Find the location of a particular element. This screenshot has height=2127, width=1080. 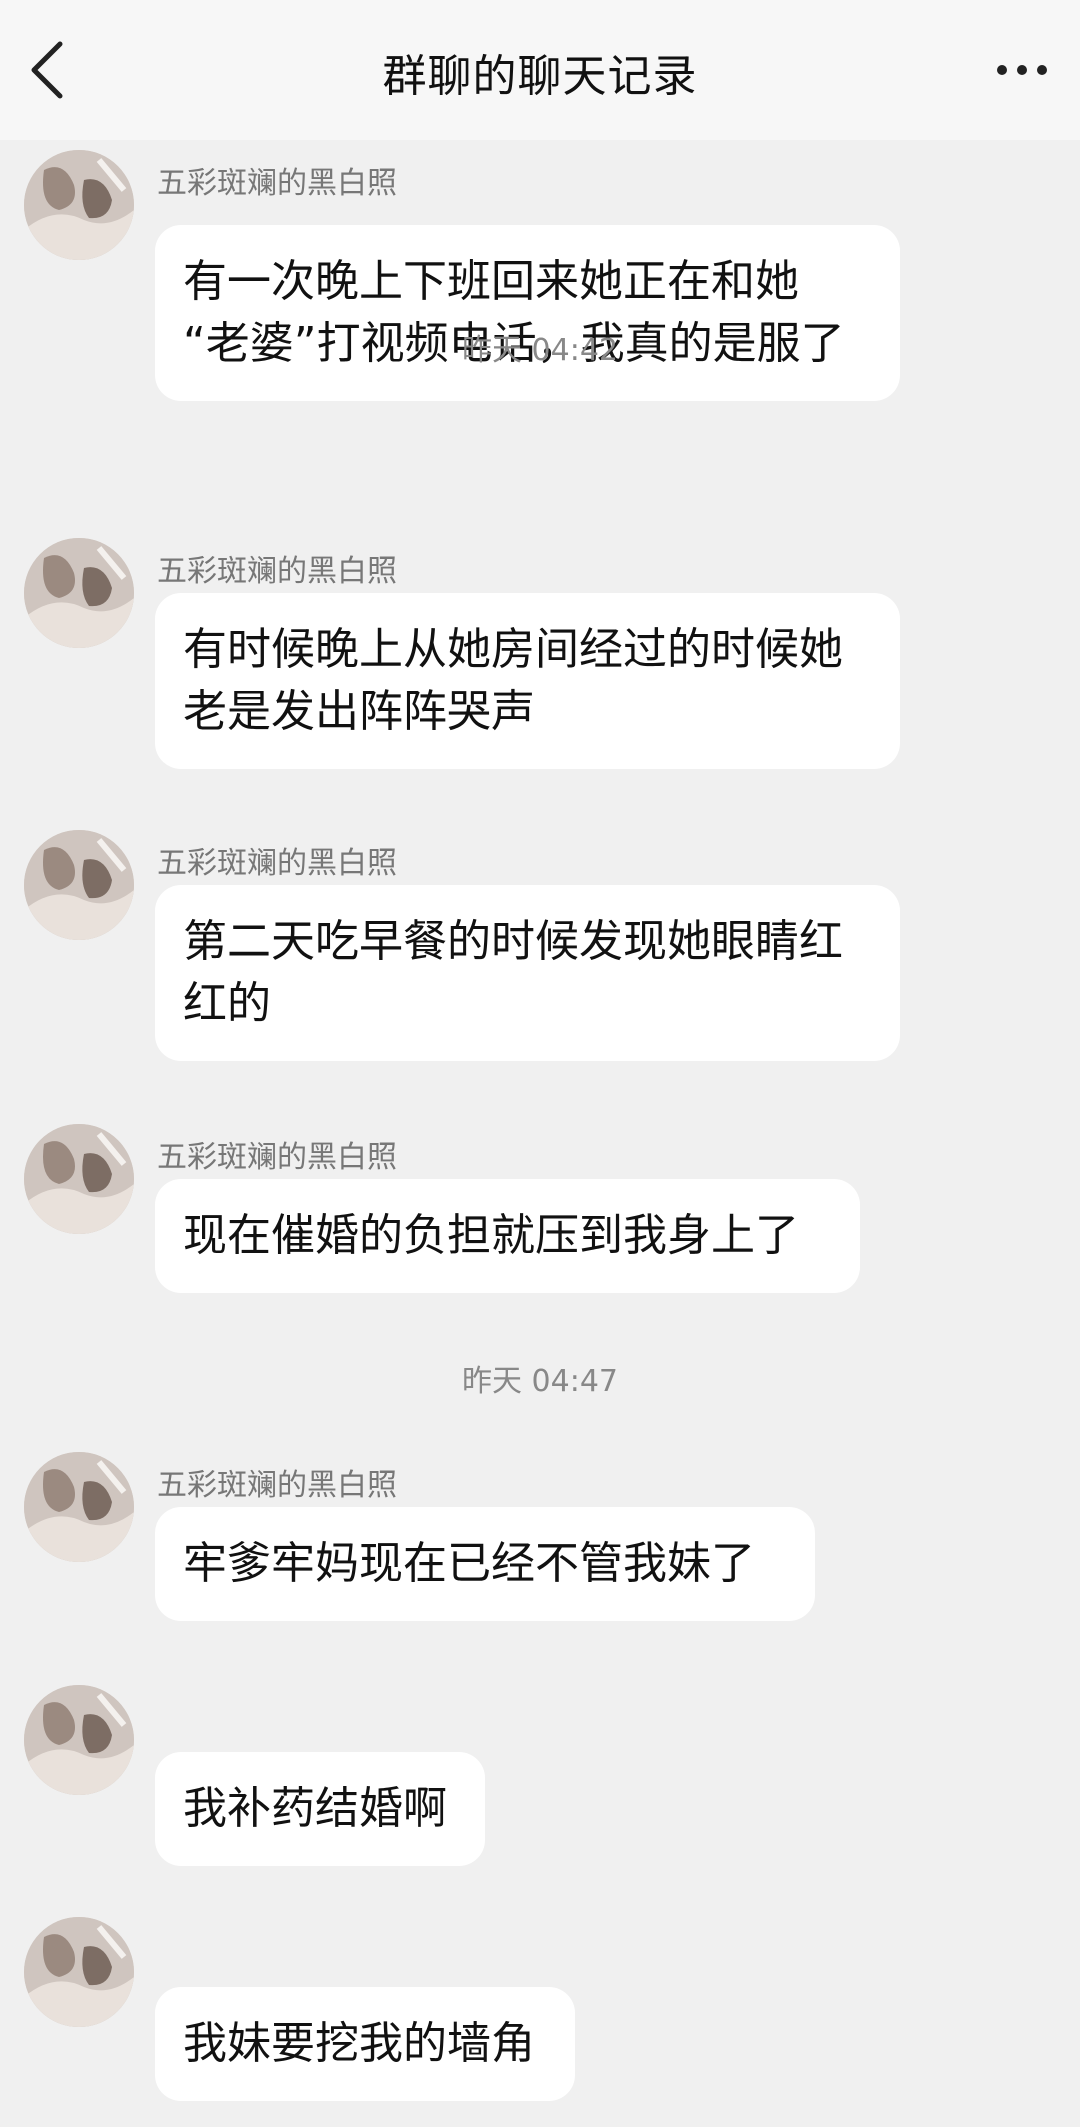

more-dots-icon is located at coordinates (1022, 70).